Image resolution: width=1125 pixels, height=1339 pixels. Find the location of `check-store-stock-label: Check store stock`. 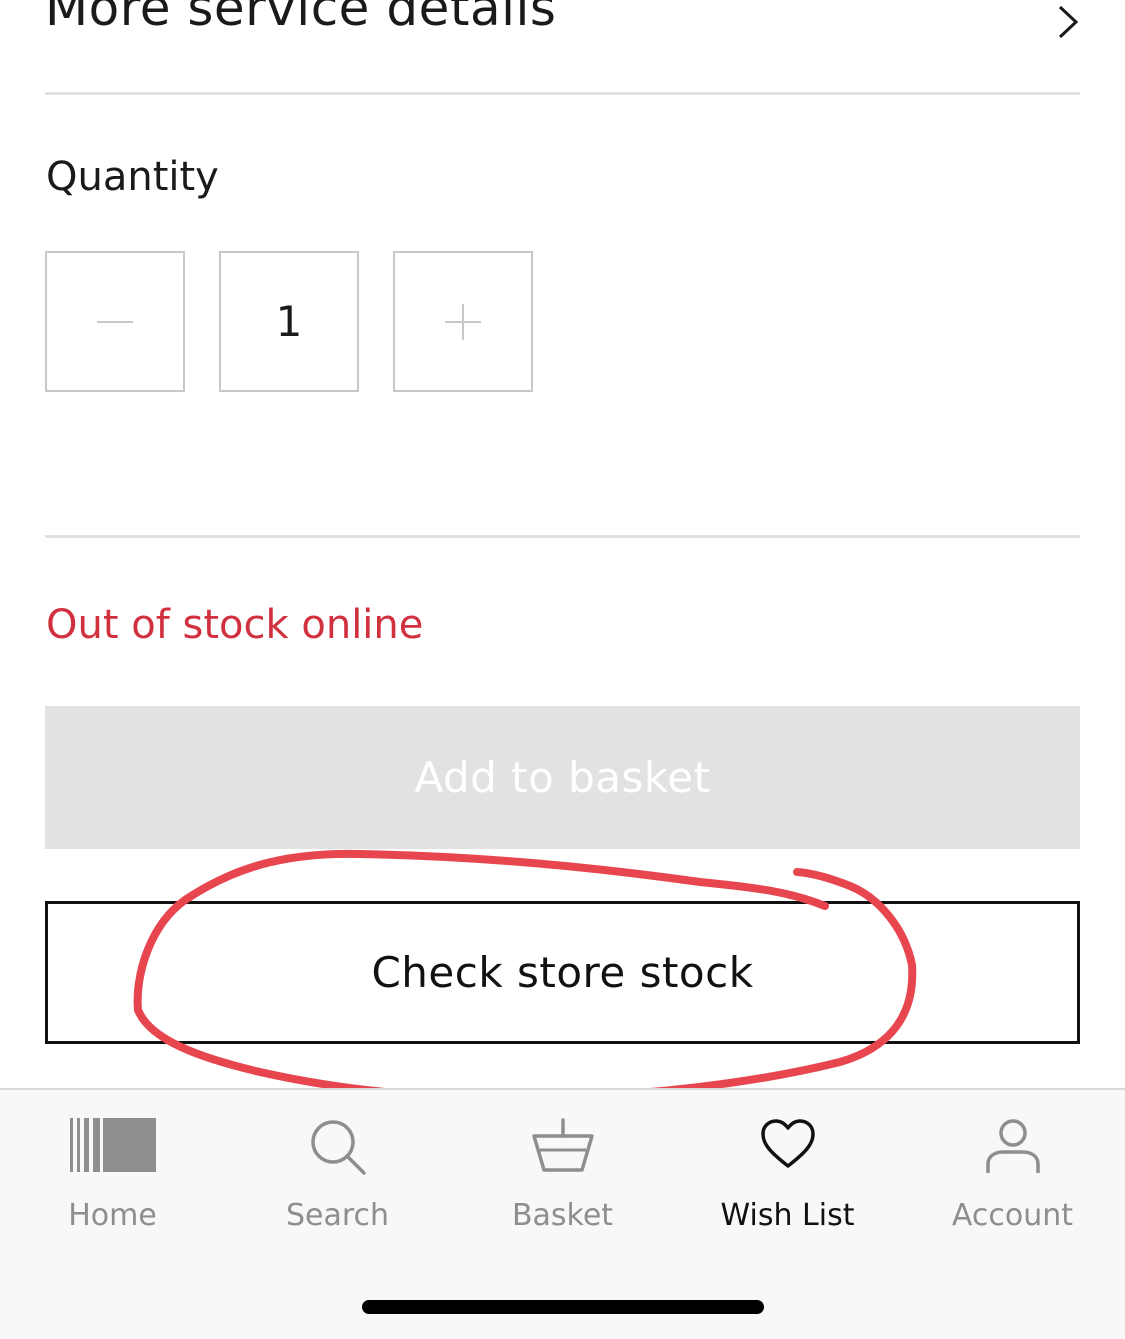

check-store-stock-label: Check store stock is located at coordinates (562, 972).